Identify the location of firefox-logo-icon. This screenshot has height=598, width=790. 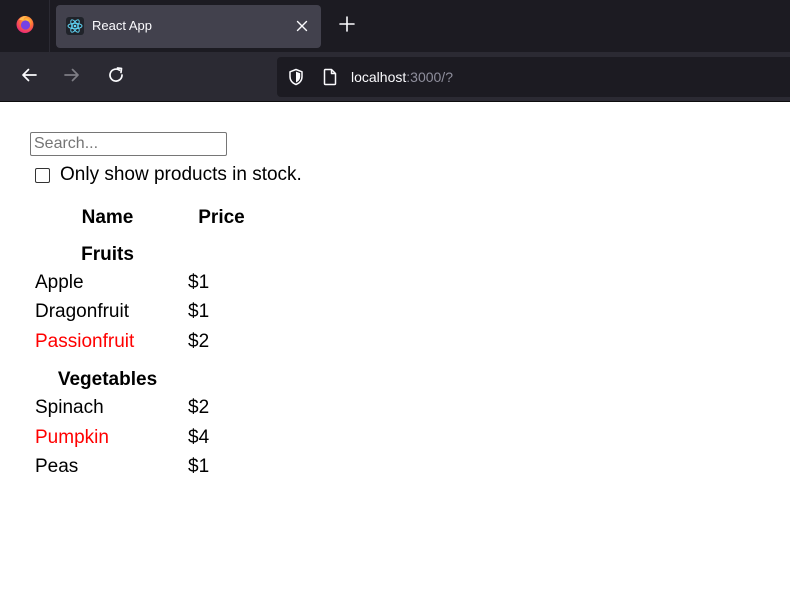
(25, 26).